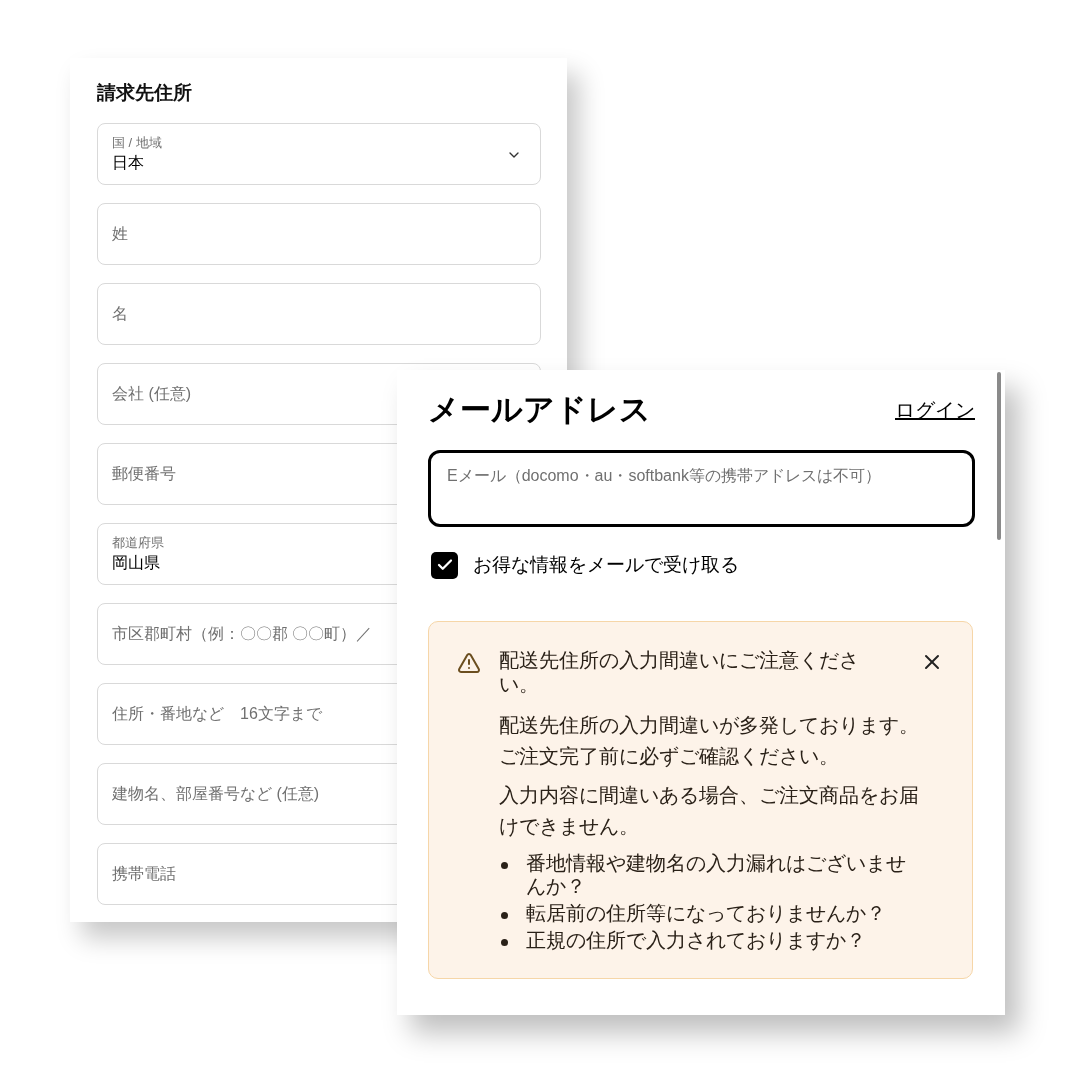 The width and height of the screenshot is (1080, 1080). I want to click on field-label: 国 / 地域, so click(137, 143).